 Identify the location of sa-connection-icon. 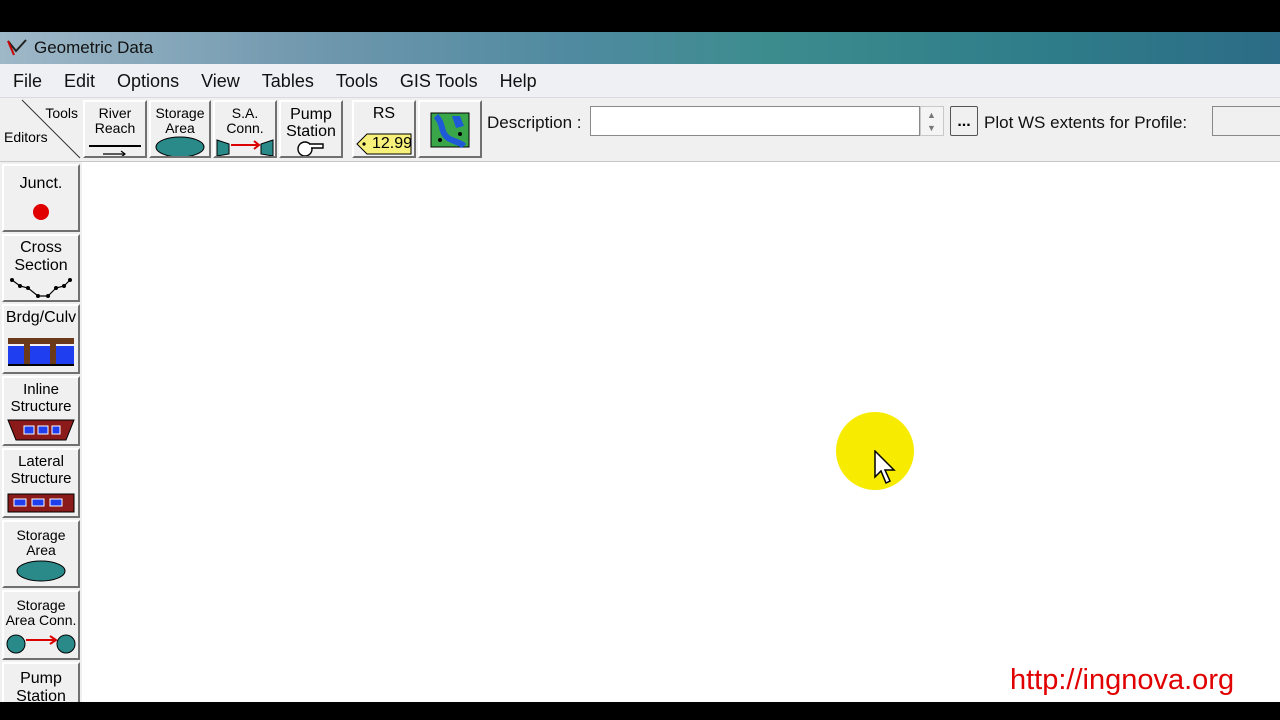
(245, 147).